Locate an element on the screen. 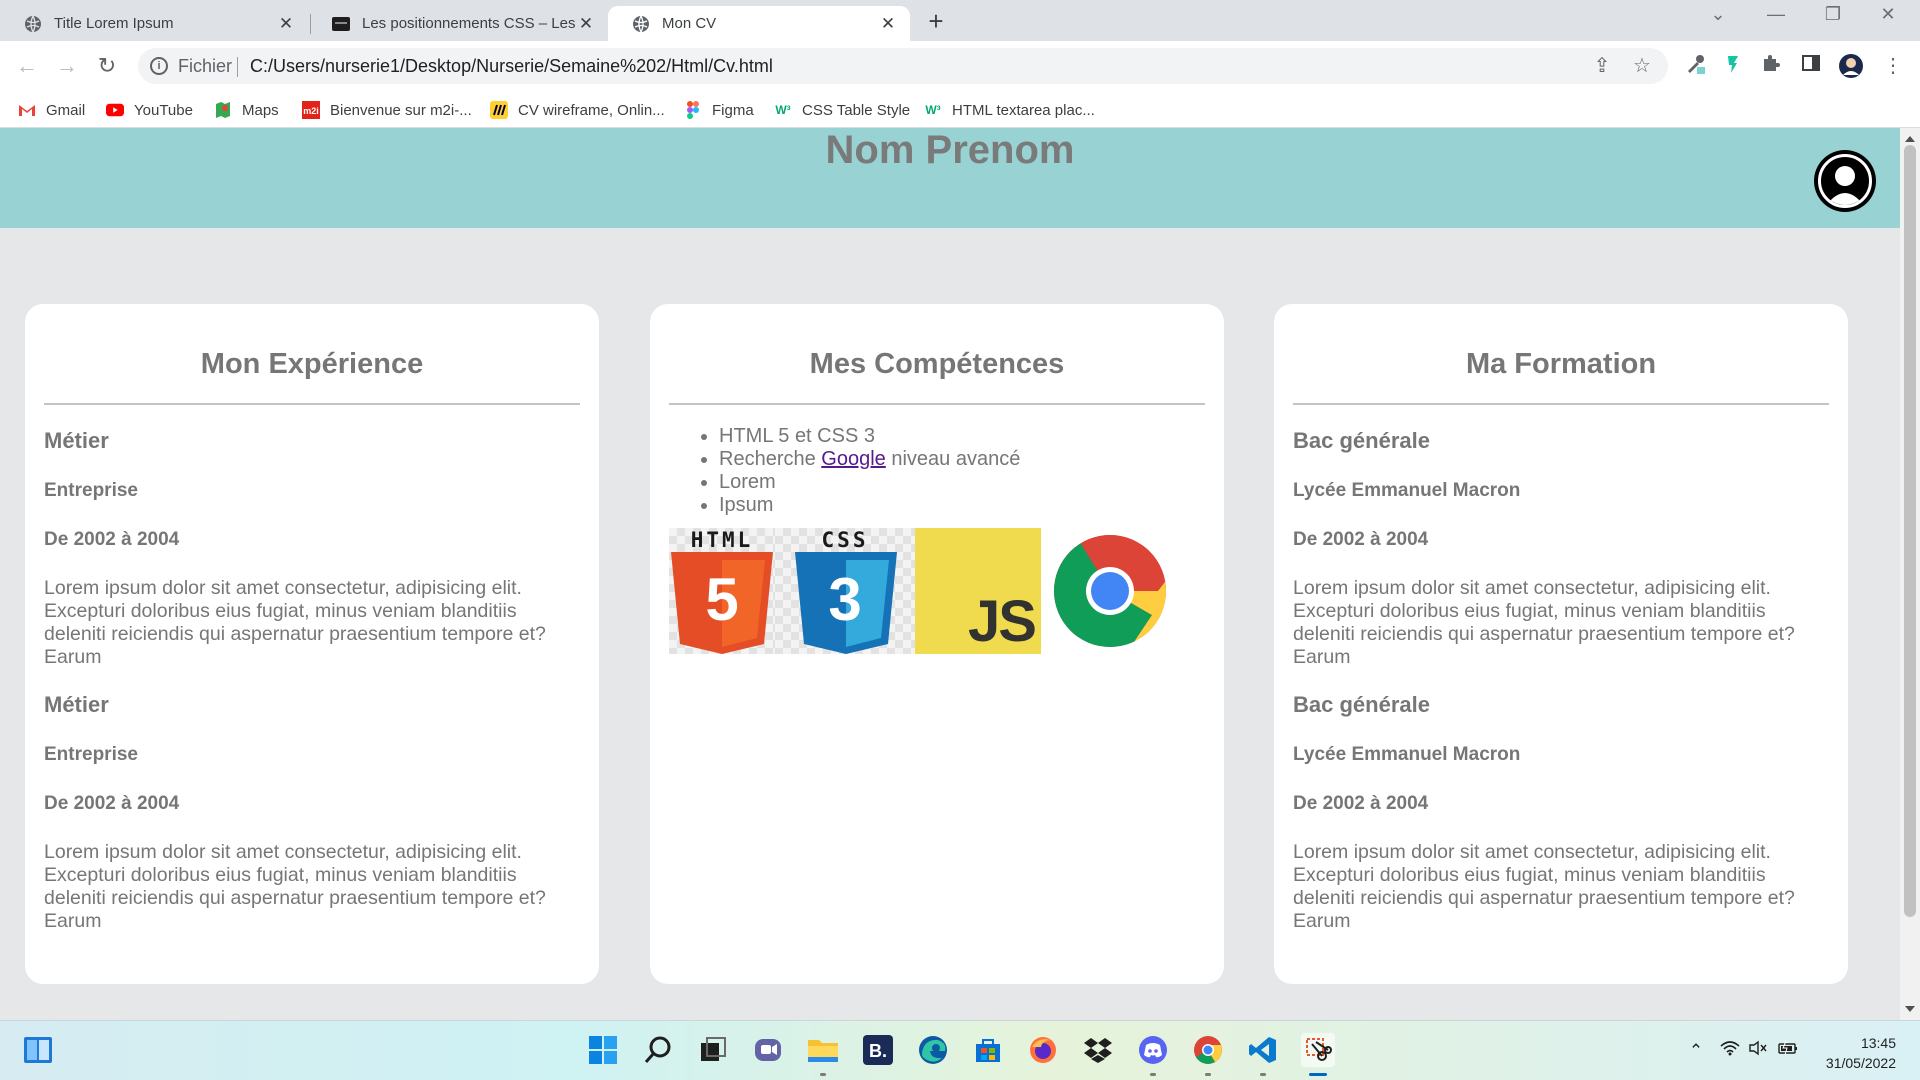  dropbox-icon is located at coordinates (1098, 1050).